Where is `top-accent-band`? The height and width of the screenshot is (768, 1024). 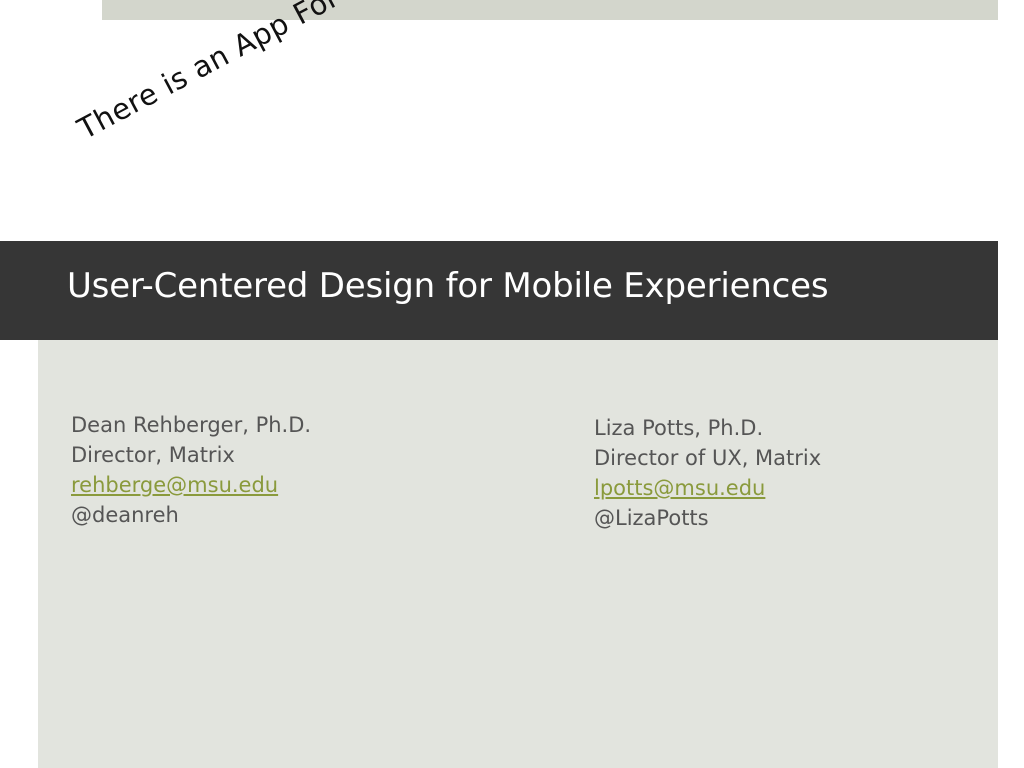 top-accent-band is located at coordinates (550, 10).